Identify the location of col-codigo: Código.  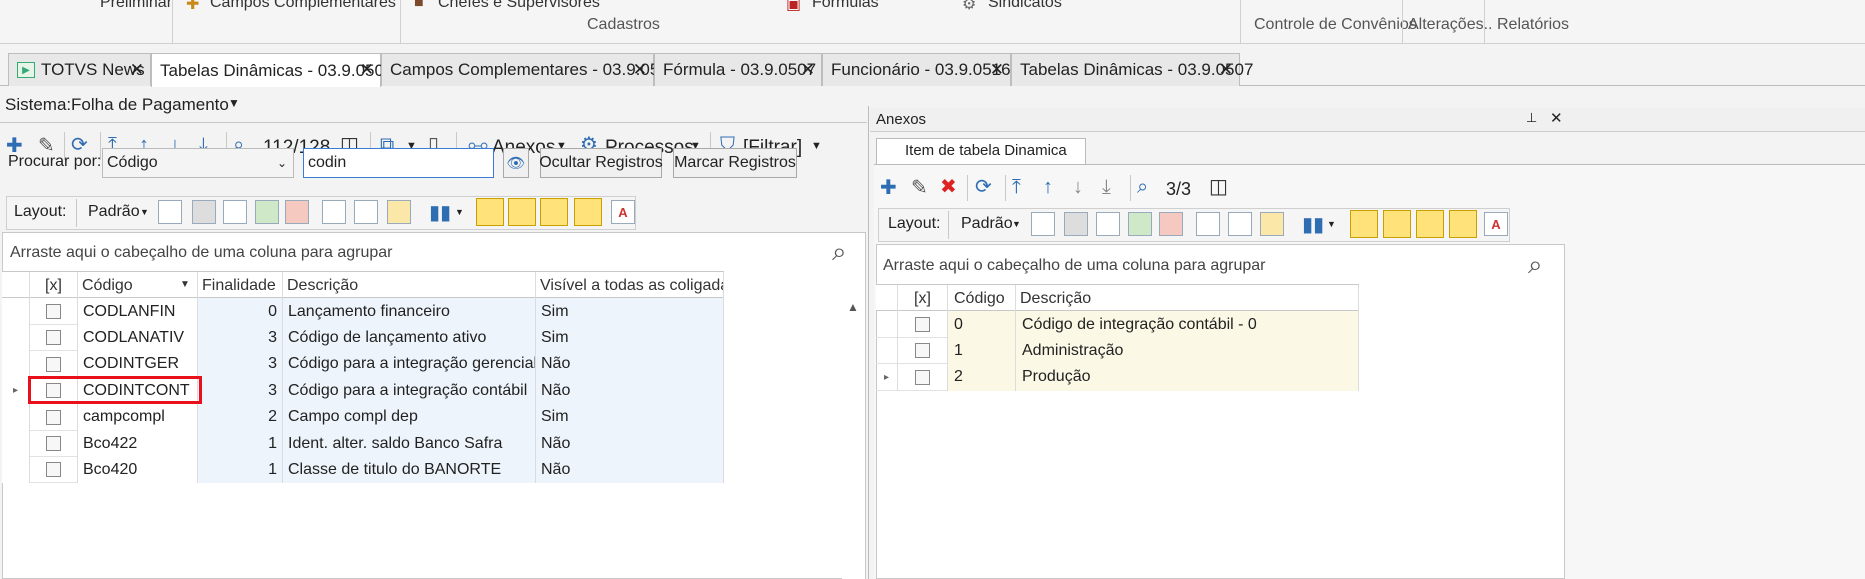
(982, 298).